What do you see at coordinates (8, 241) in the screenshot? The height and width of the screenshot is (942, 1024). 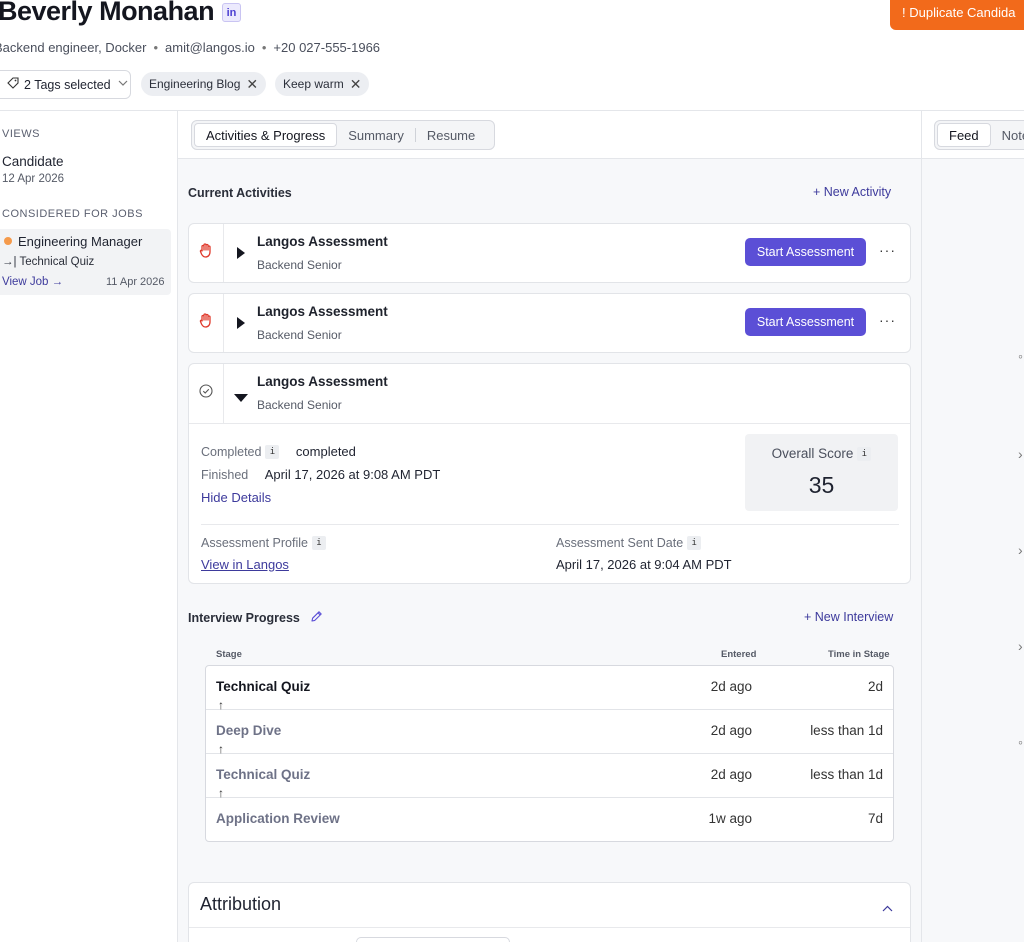 I see `job-status-dot` at bounding box center [8, 241].